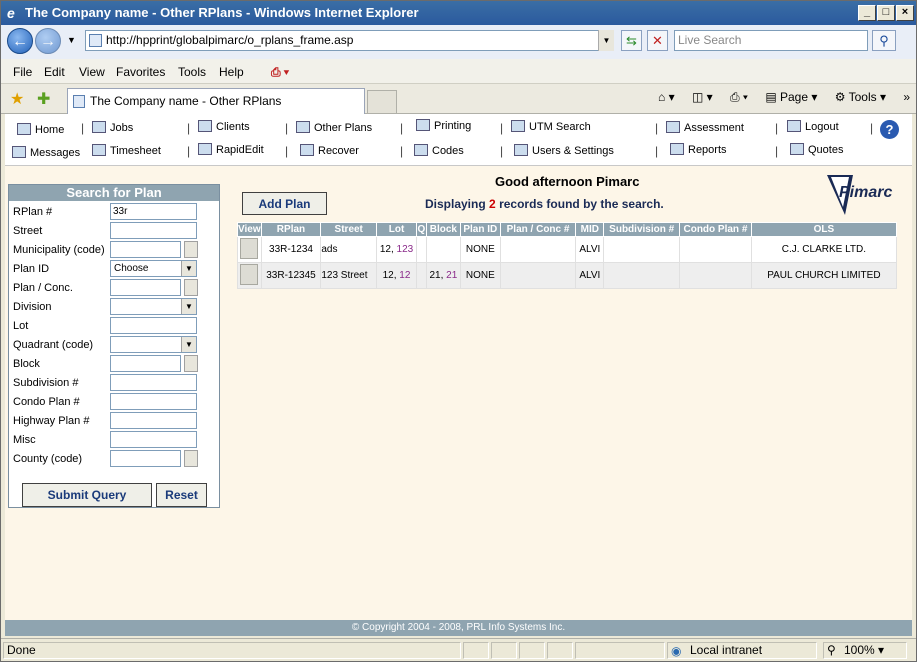  I want to click on timesheet-icon, so click(99, 150).